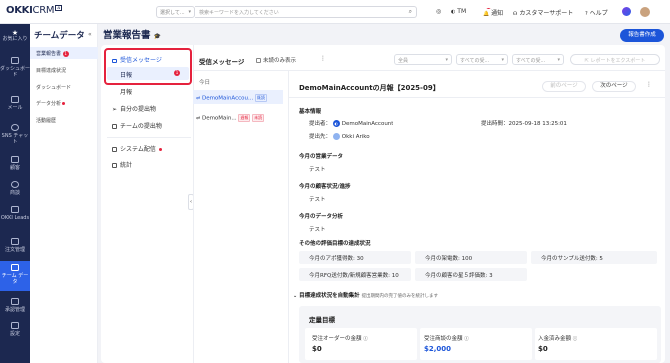  I want to click on menu-statistics: 統計, so click(122, 164).